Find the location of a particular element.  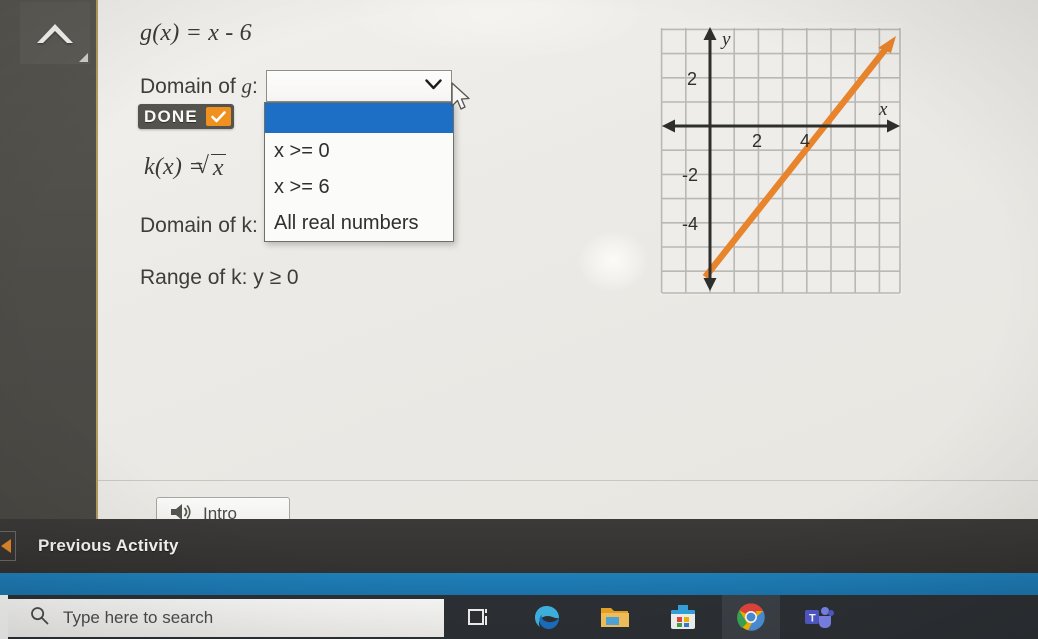

search-icon is located at coordinates (39, 618).